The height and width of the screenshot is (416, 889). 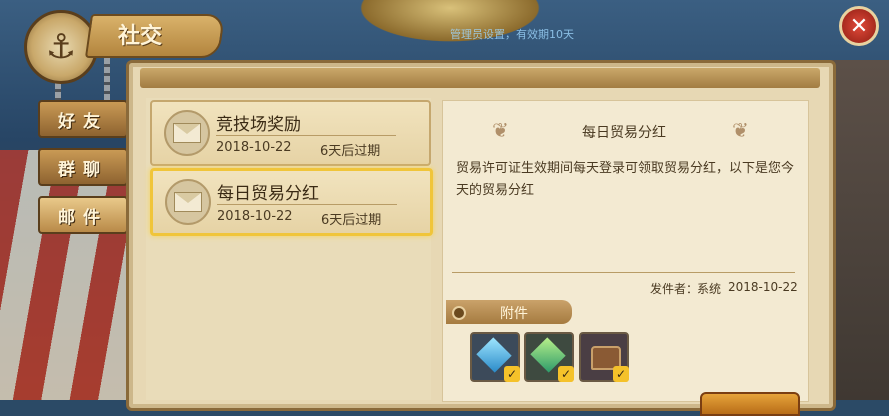 What do you see at coordinates (625, 179) in the screenshot?
I see `detail-body: 贸易许可证生效期间每天登录可领取贸易分红，以下是您今天的贸易分红` at bounding box center [625, 179].